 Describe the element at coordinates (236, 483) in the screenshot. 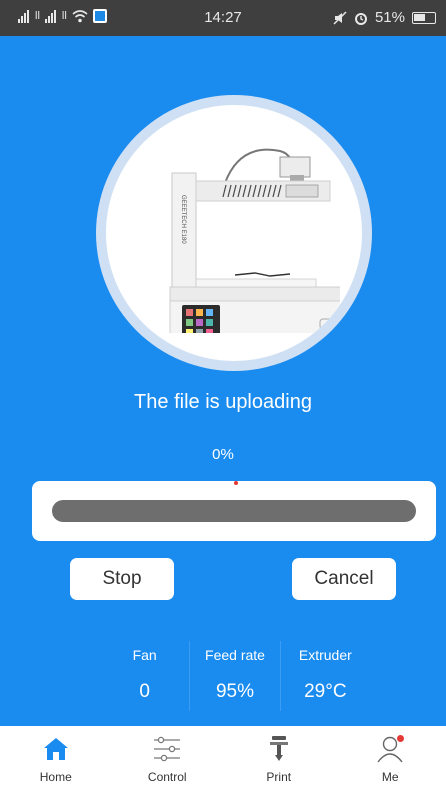

I see `progress-marker` at that location.